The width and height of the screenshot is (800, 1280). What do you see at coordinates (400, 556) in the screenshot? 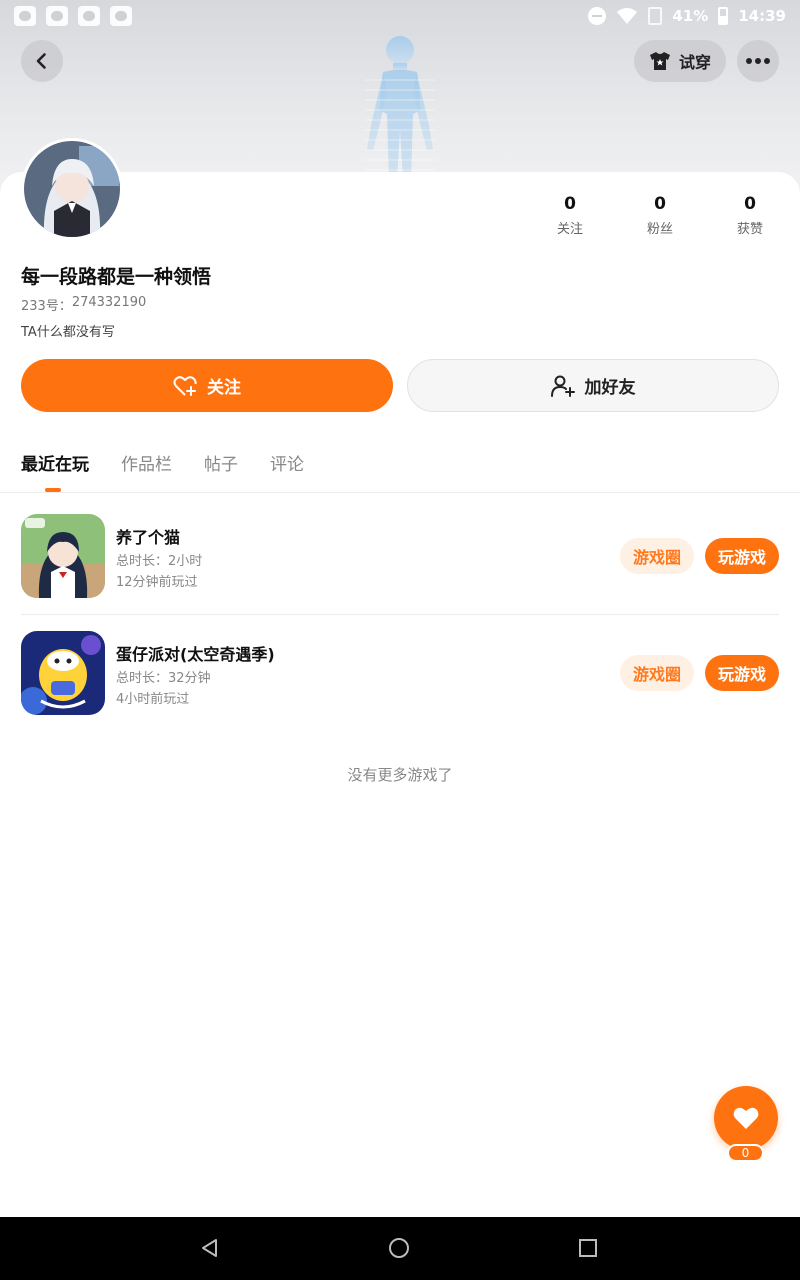
I see `list-item: 养了个猫 总时长： 2小时 12分钟前玩过 游戏圈 玩游戏` at bounding box center [400, 556].